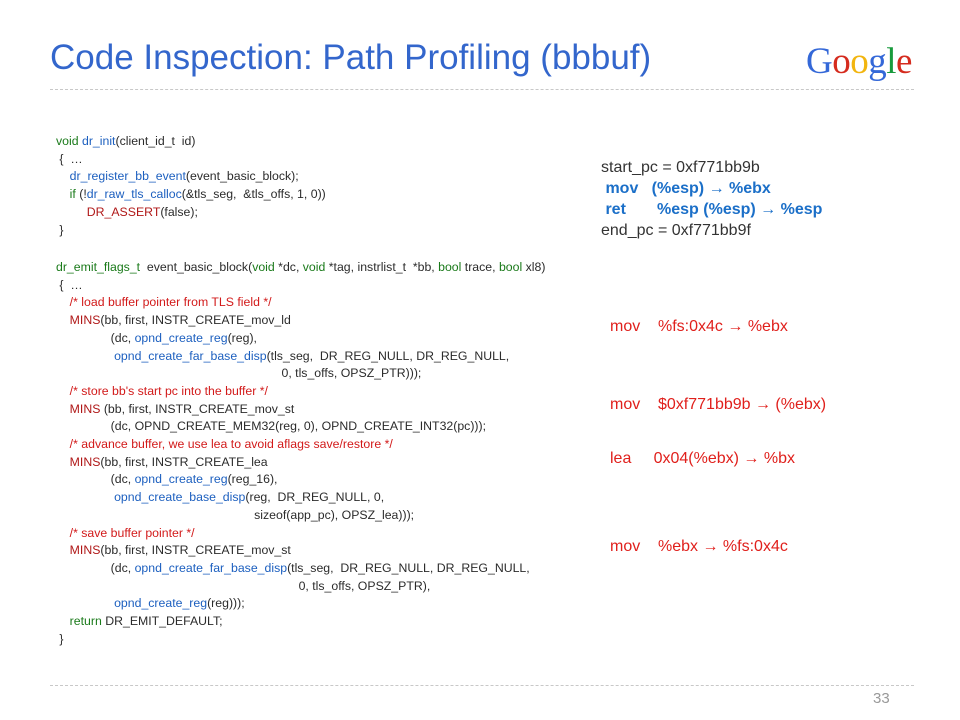 This screenshot has height=720, width=960. I want to click on code-line: sizeof(app_pc), OPSZ_lea)));, so click(235, 514).